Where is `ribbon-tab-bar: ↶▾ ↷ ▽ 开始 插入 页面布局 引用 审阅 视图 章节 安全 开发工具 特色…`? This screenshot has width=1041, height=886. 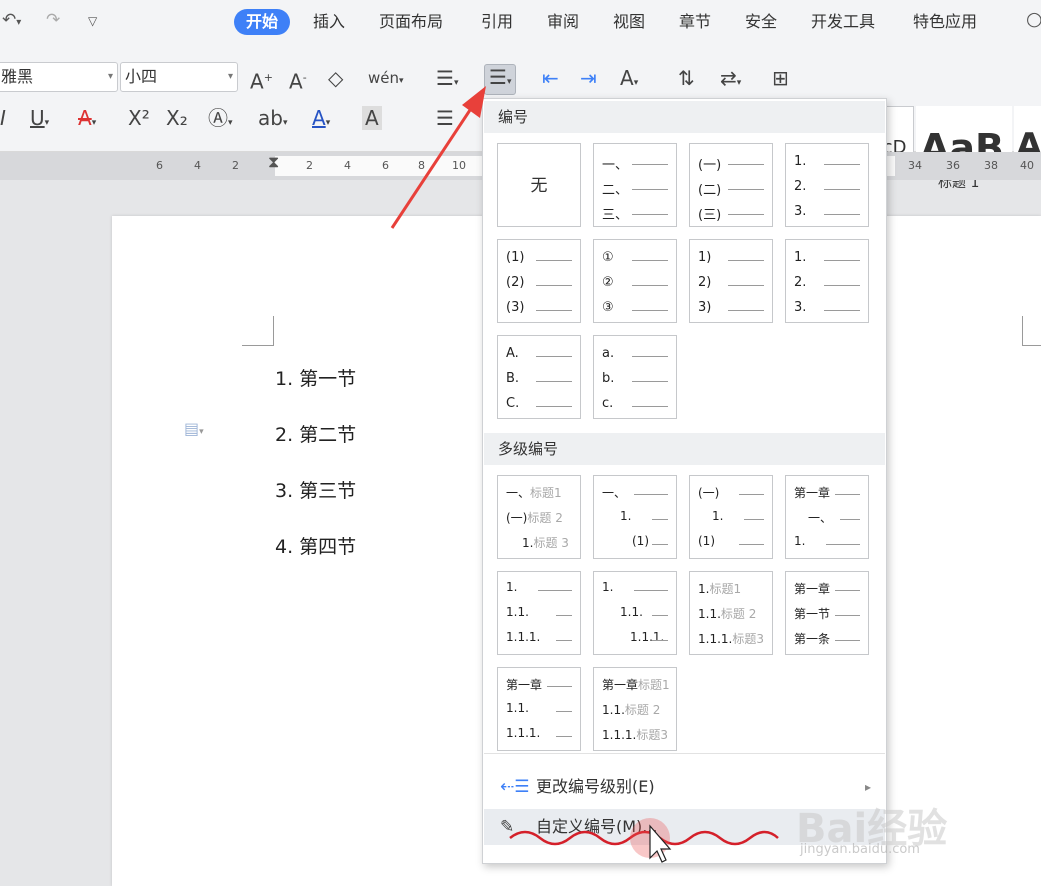
ribbon-tab-bar: ↶▾ ↷ ▽ 开始 插入 页面布局 引用 审阅 视图 章节 安全 开发工具 特色… is located at coordinates (520, 22).